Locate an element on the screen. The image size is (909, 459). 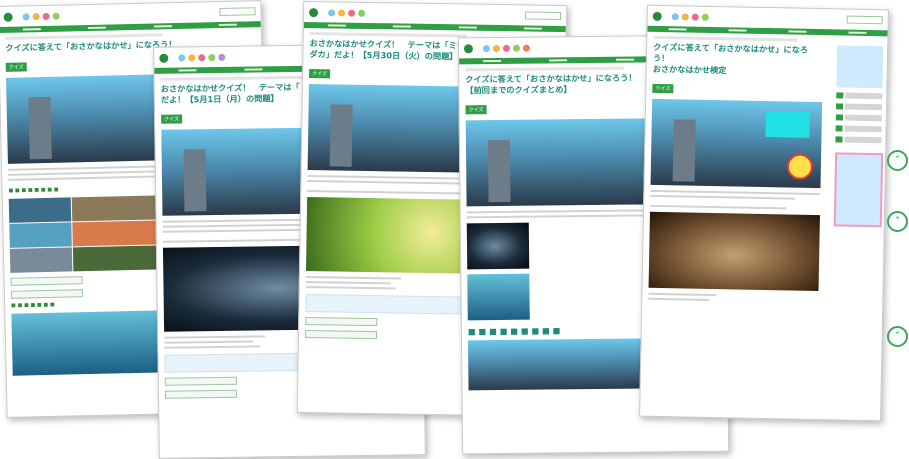
sidebar-banner is located at coordinates (860, 67).